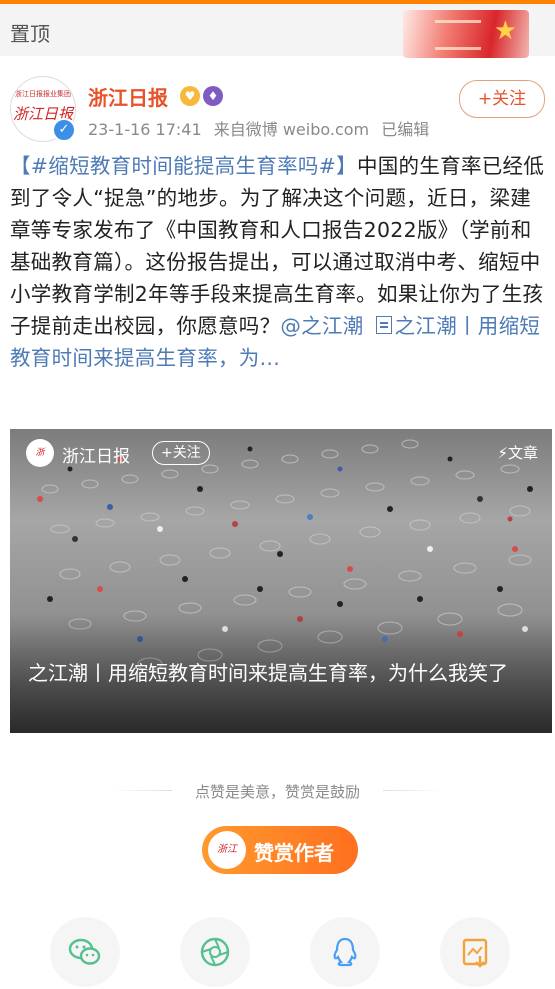 This screenshot has height=989, width=555. What do you see at coordinates (213, 96) in the screenshot?
I see `honor-badge-icon: ♦` at bounding box center [213, 96].